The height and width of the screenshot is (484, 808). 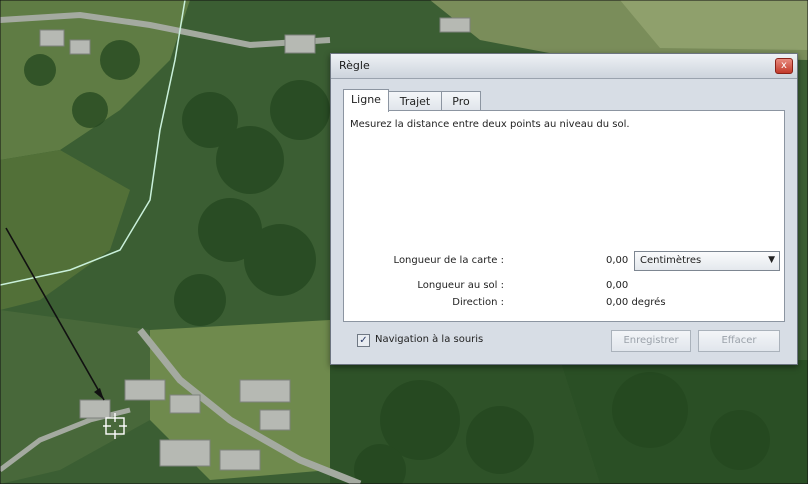 What do you see at coordinates (636, 302) in the screenshot?
I see `direction-value: 0,00 degrés` at bounding box center [636, 302].